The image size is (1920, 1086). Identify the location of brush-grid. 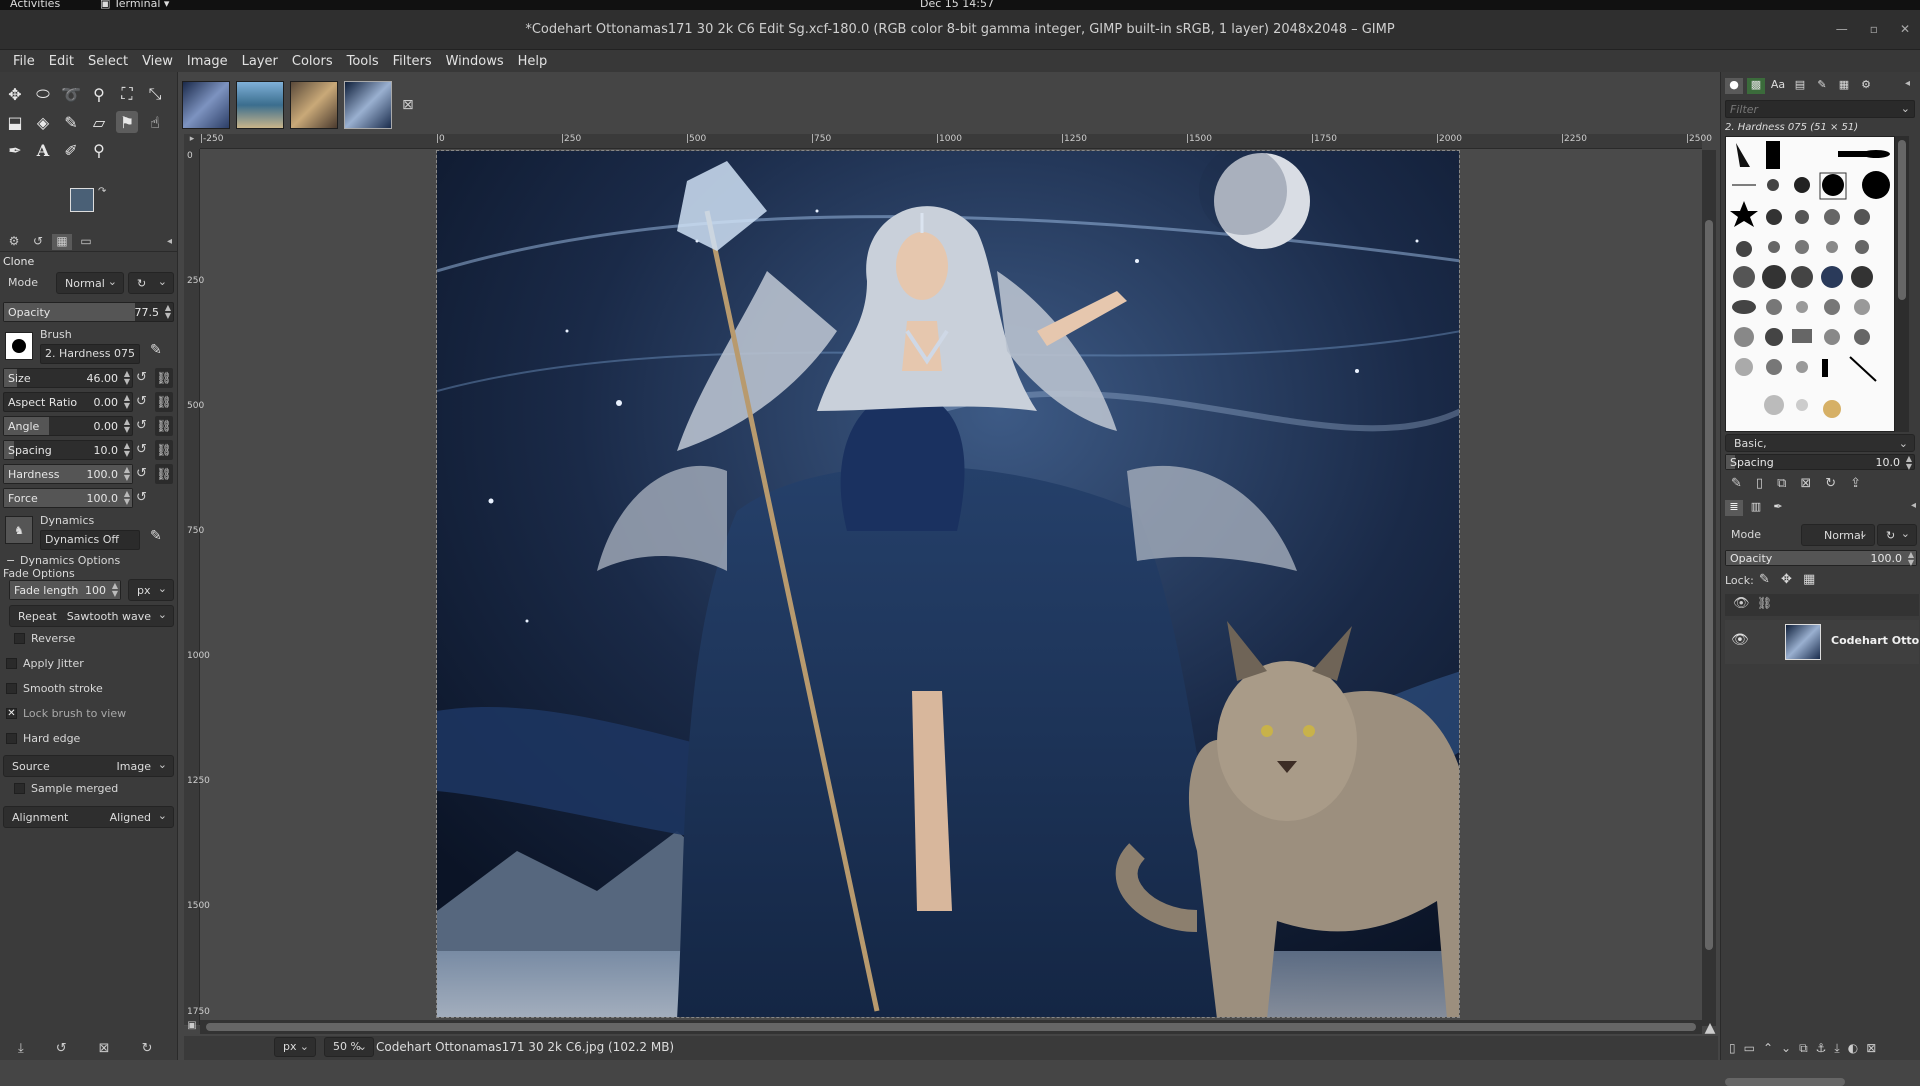
(1810, 284).